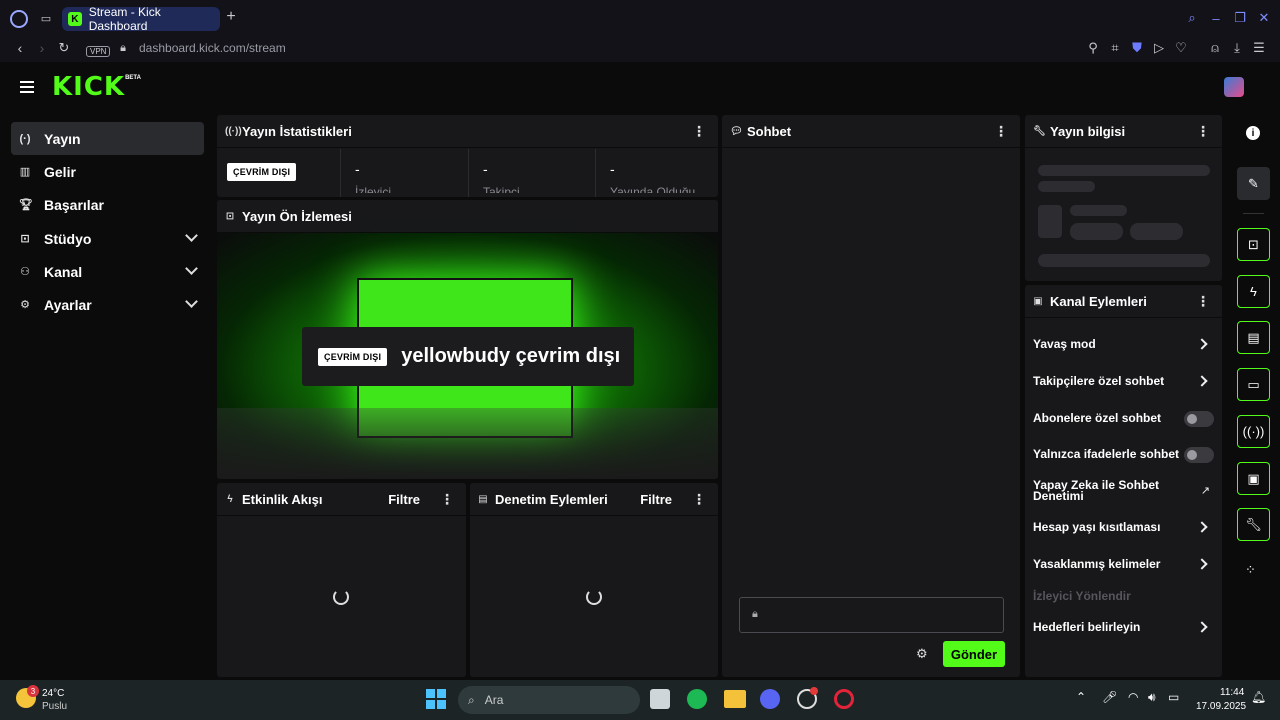 The width and height of the screenshot is (1280, 720). What do you see at coordinates (341, 597) in the screenshot?
I see `loading-spinner-icon` at bounding box center [341, 597].